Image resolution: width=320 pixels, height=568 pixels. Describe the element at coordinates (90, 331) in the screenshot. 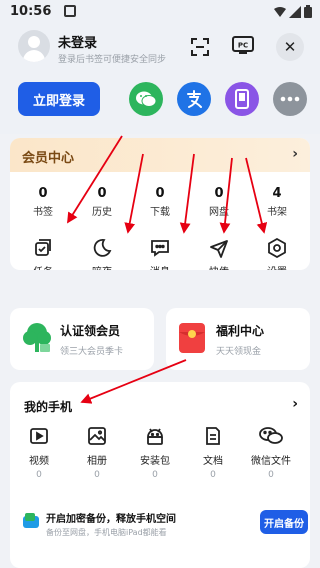

I see `promo-title: 认证领会员` at that location.